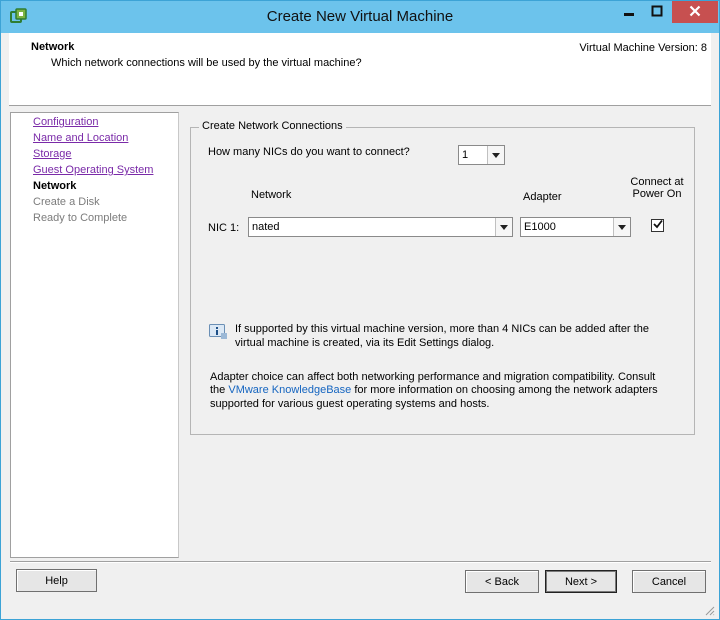 The image size is (720, 620). I want to click on nic1-network-value: nated, so click(266, 227).